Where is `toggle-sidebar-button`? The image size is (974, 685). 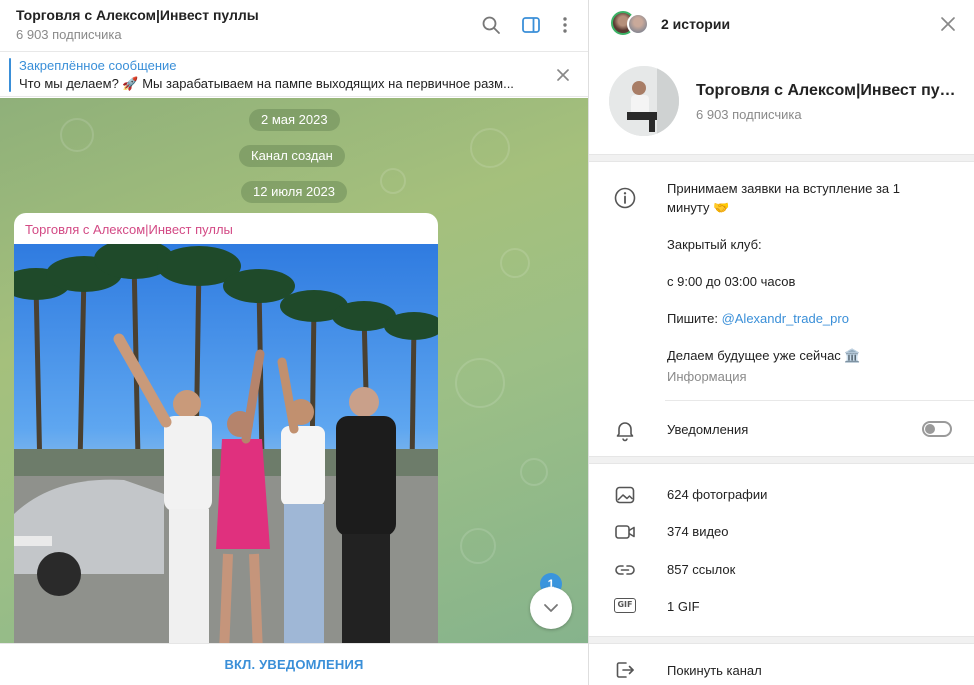 toggle-sidebar-button is located at coordinates (531, 25).